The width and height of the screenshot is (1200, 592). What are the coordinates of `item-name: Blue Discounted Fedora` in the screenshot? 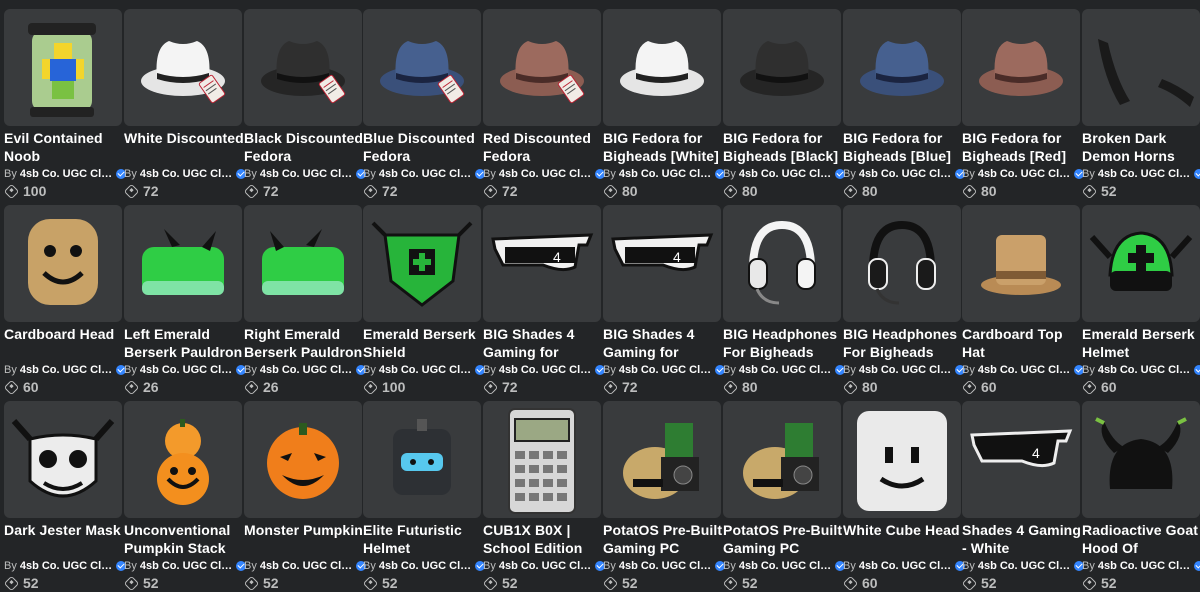 It's located at (424, 147).